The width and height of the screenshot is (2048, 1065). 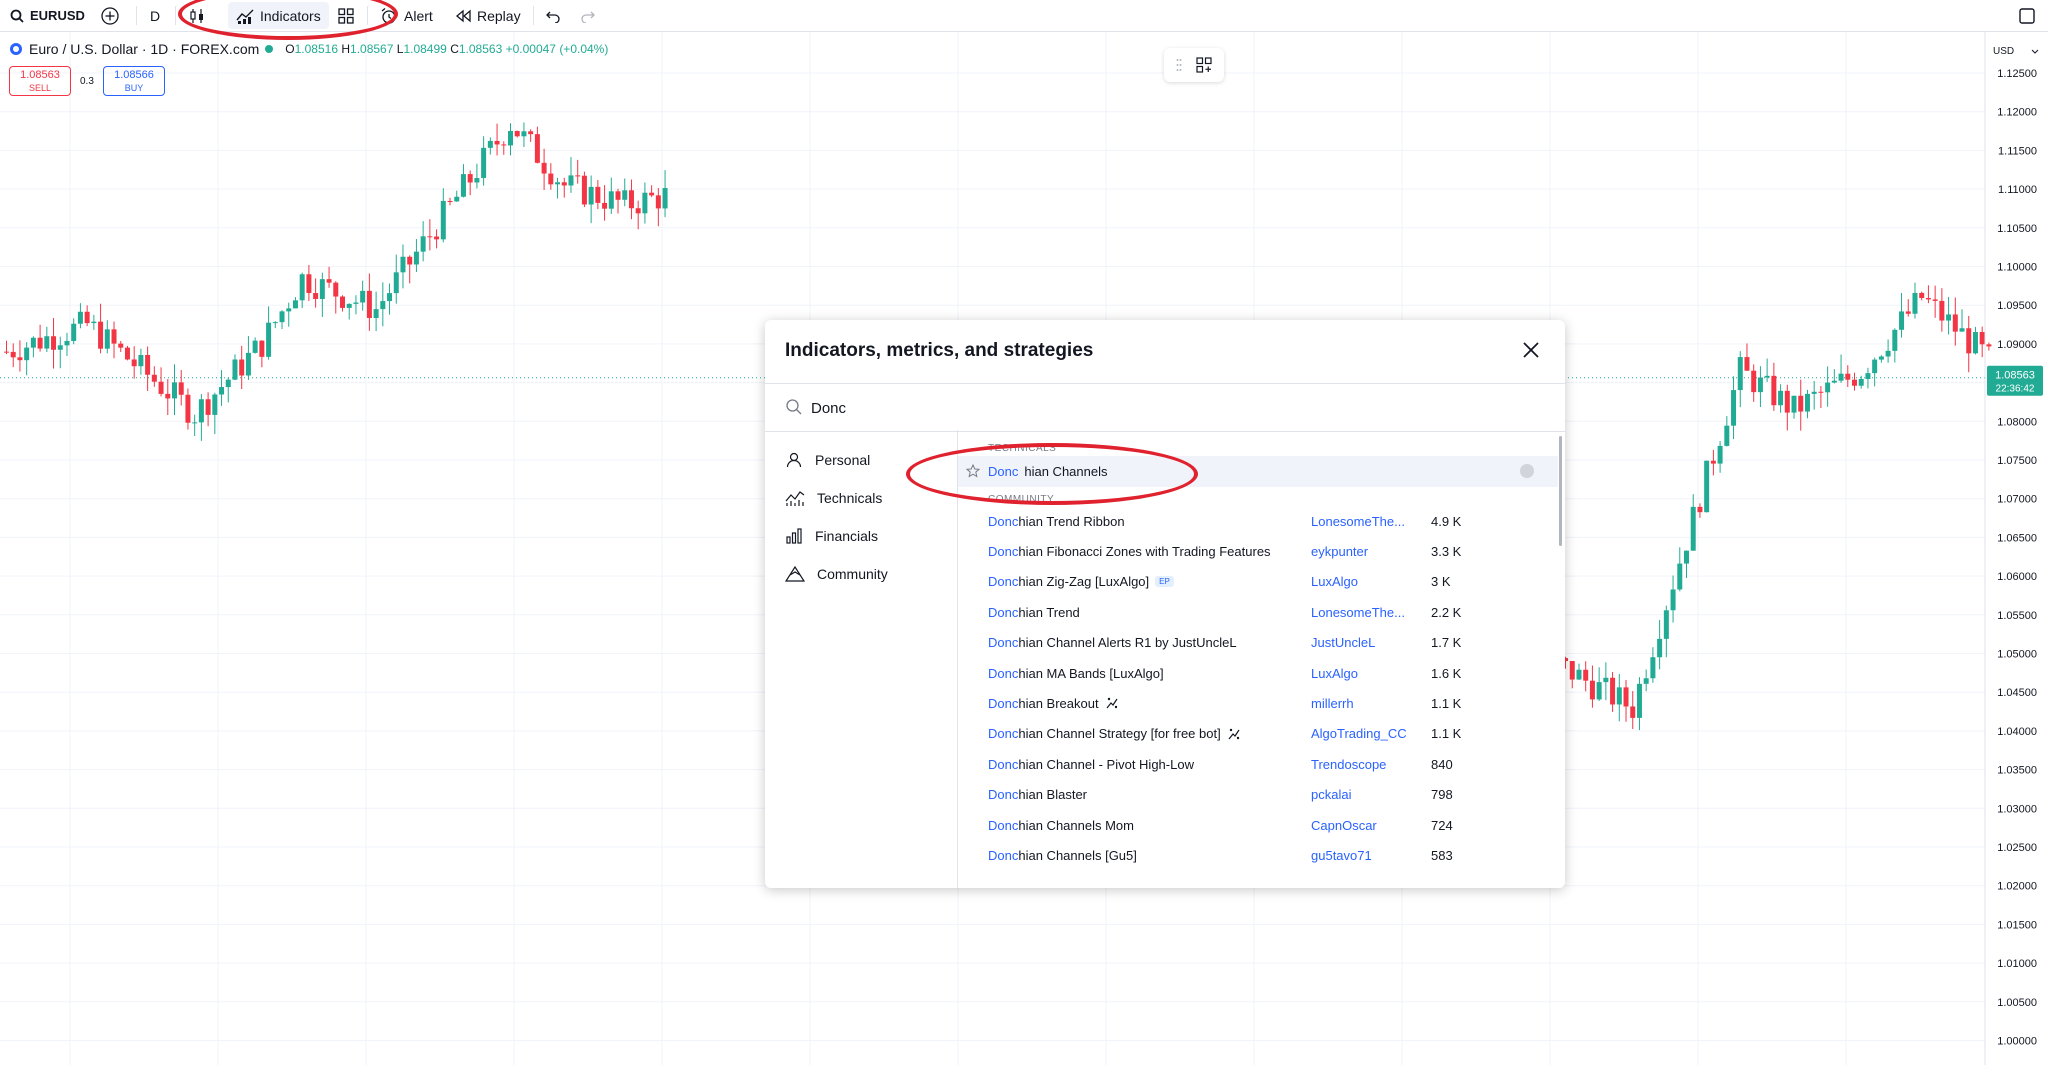 I want to click on price-tick-label: 1.06000, so click(x=2017, y=577).